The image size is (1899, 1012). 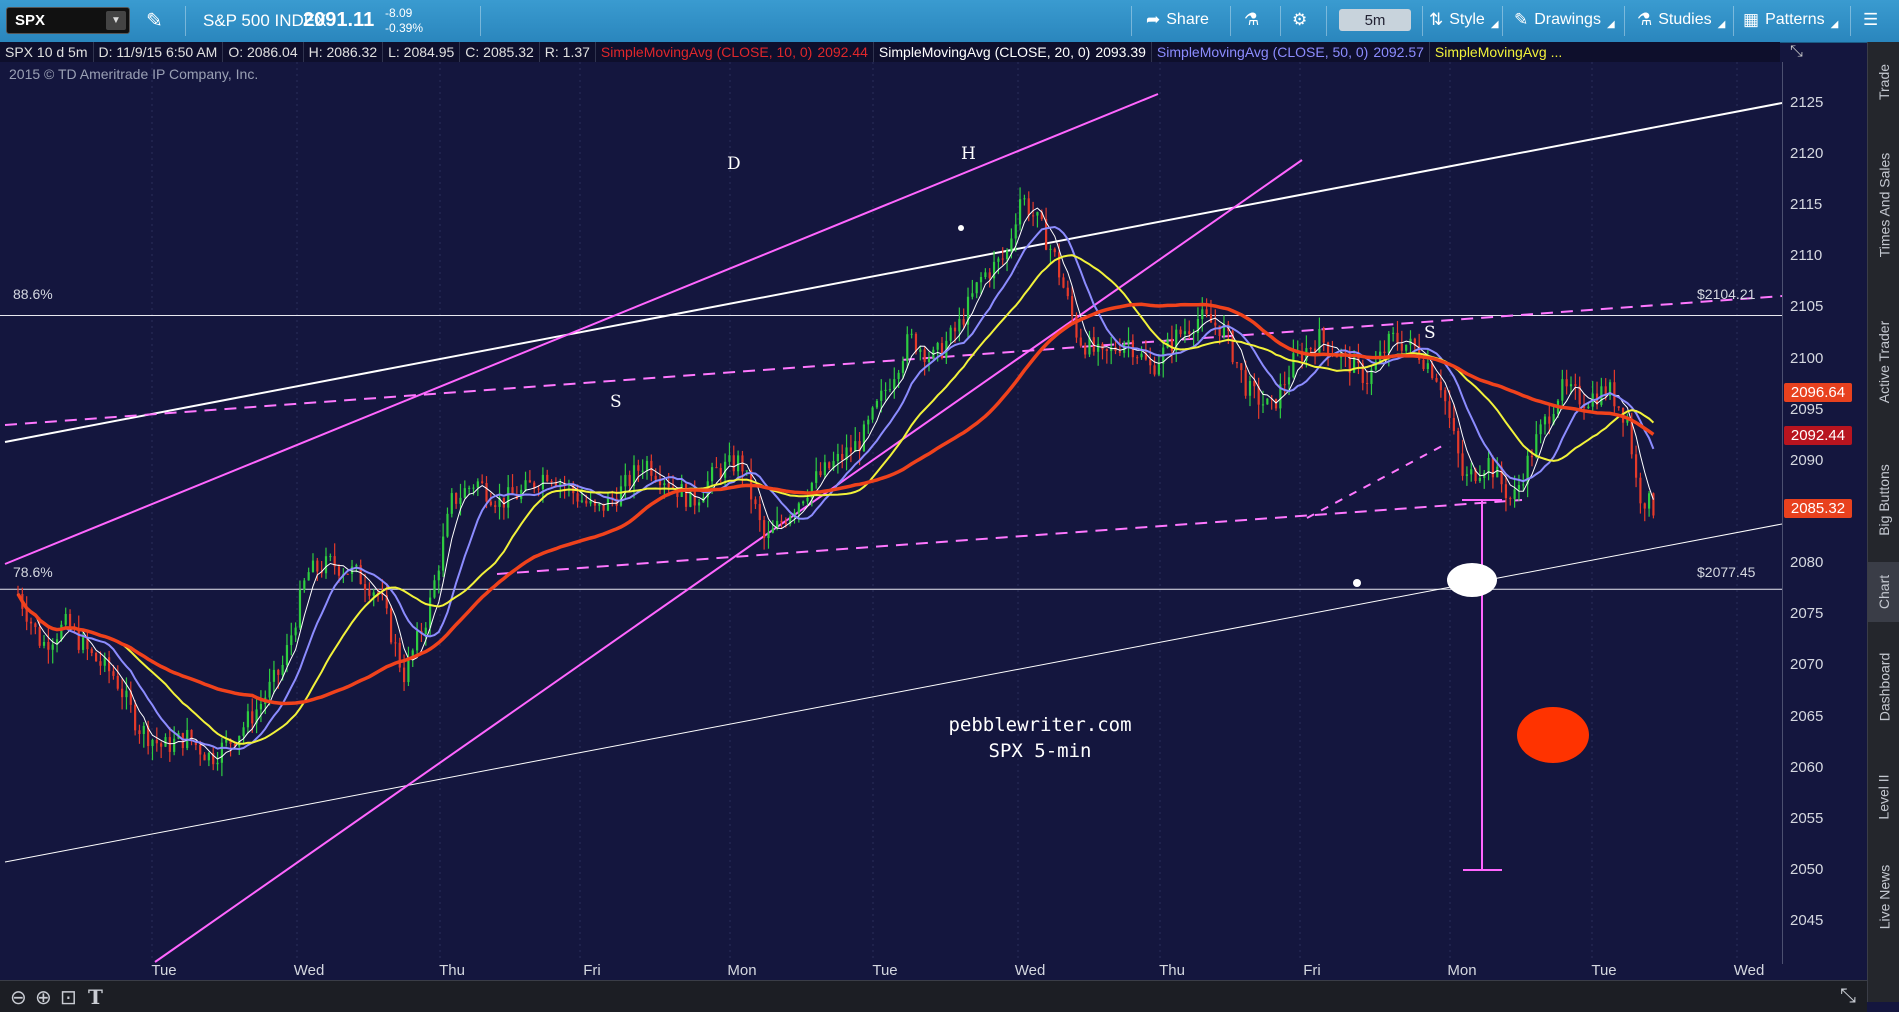 I want to click on list-menu-icon: ☰, so click(x=1871, y=19).